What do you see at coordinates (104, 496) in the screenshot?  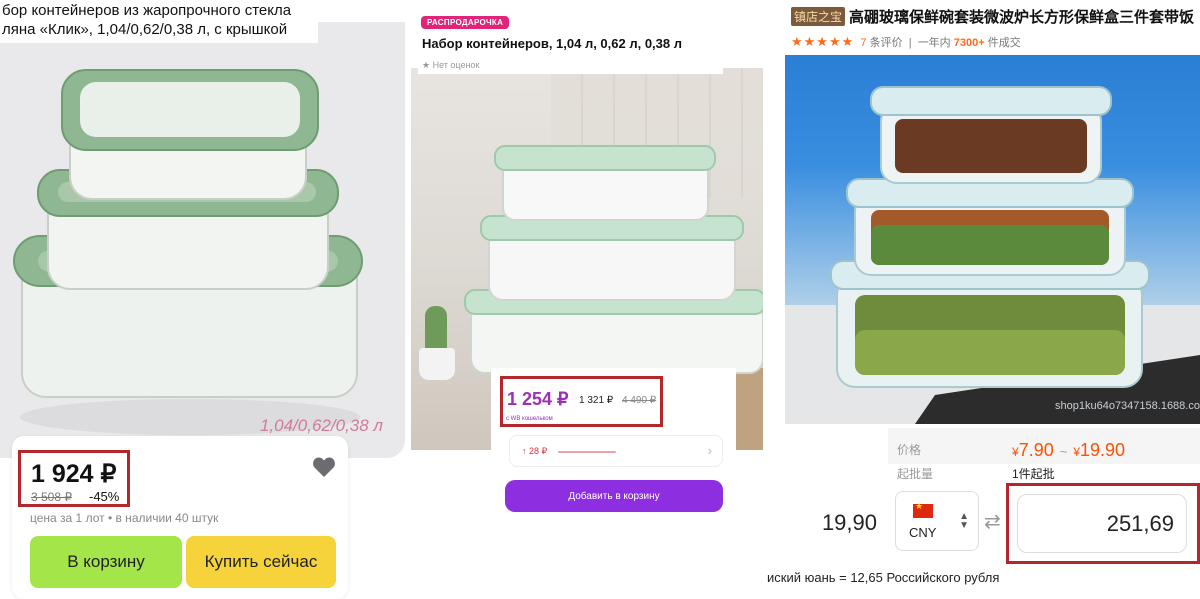 I see `discount-badge: -45%` at bounding box center [104, 496].